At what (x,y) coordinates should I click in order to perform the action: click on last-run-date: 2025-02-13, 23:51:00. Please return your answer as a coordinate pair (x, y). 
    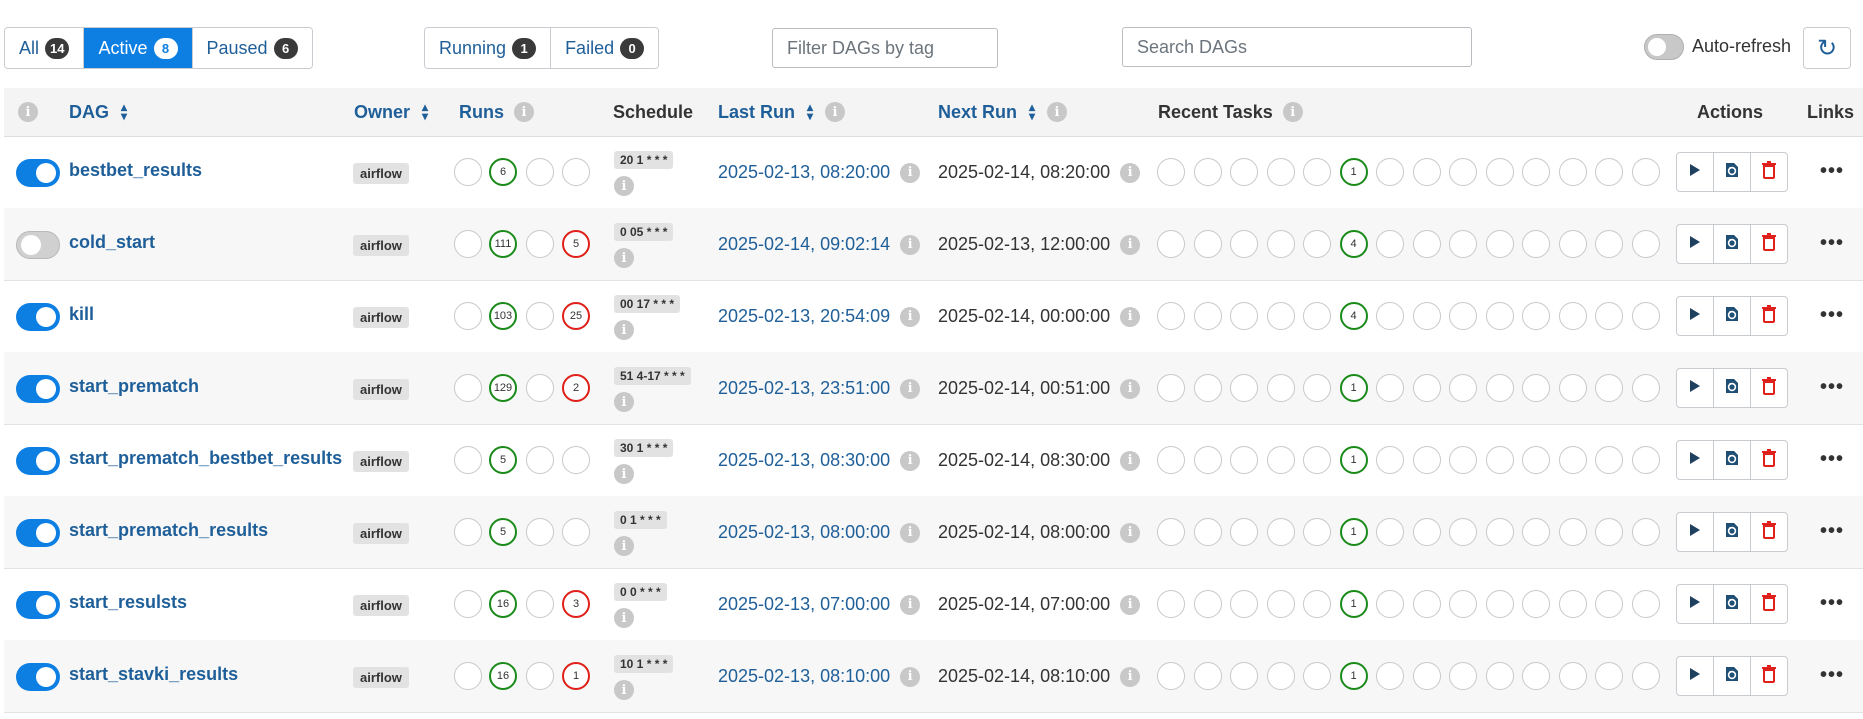
    Looking at the image, I should click on (804, 388).